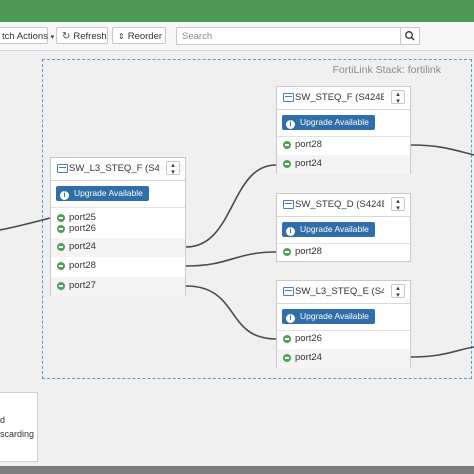 This screenshot has width=474, height=474. I want to click on link-port24-to-sw-steq-f, so click(231, 206).